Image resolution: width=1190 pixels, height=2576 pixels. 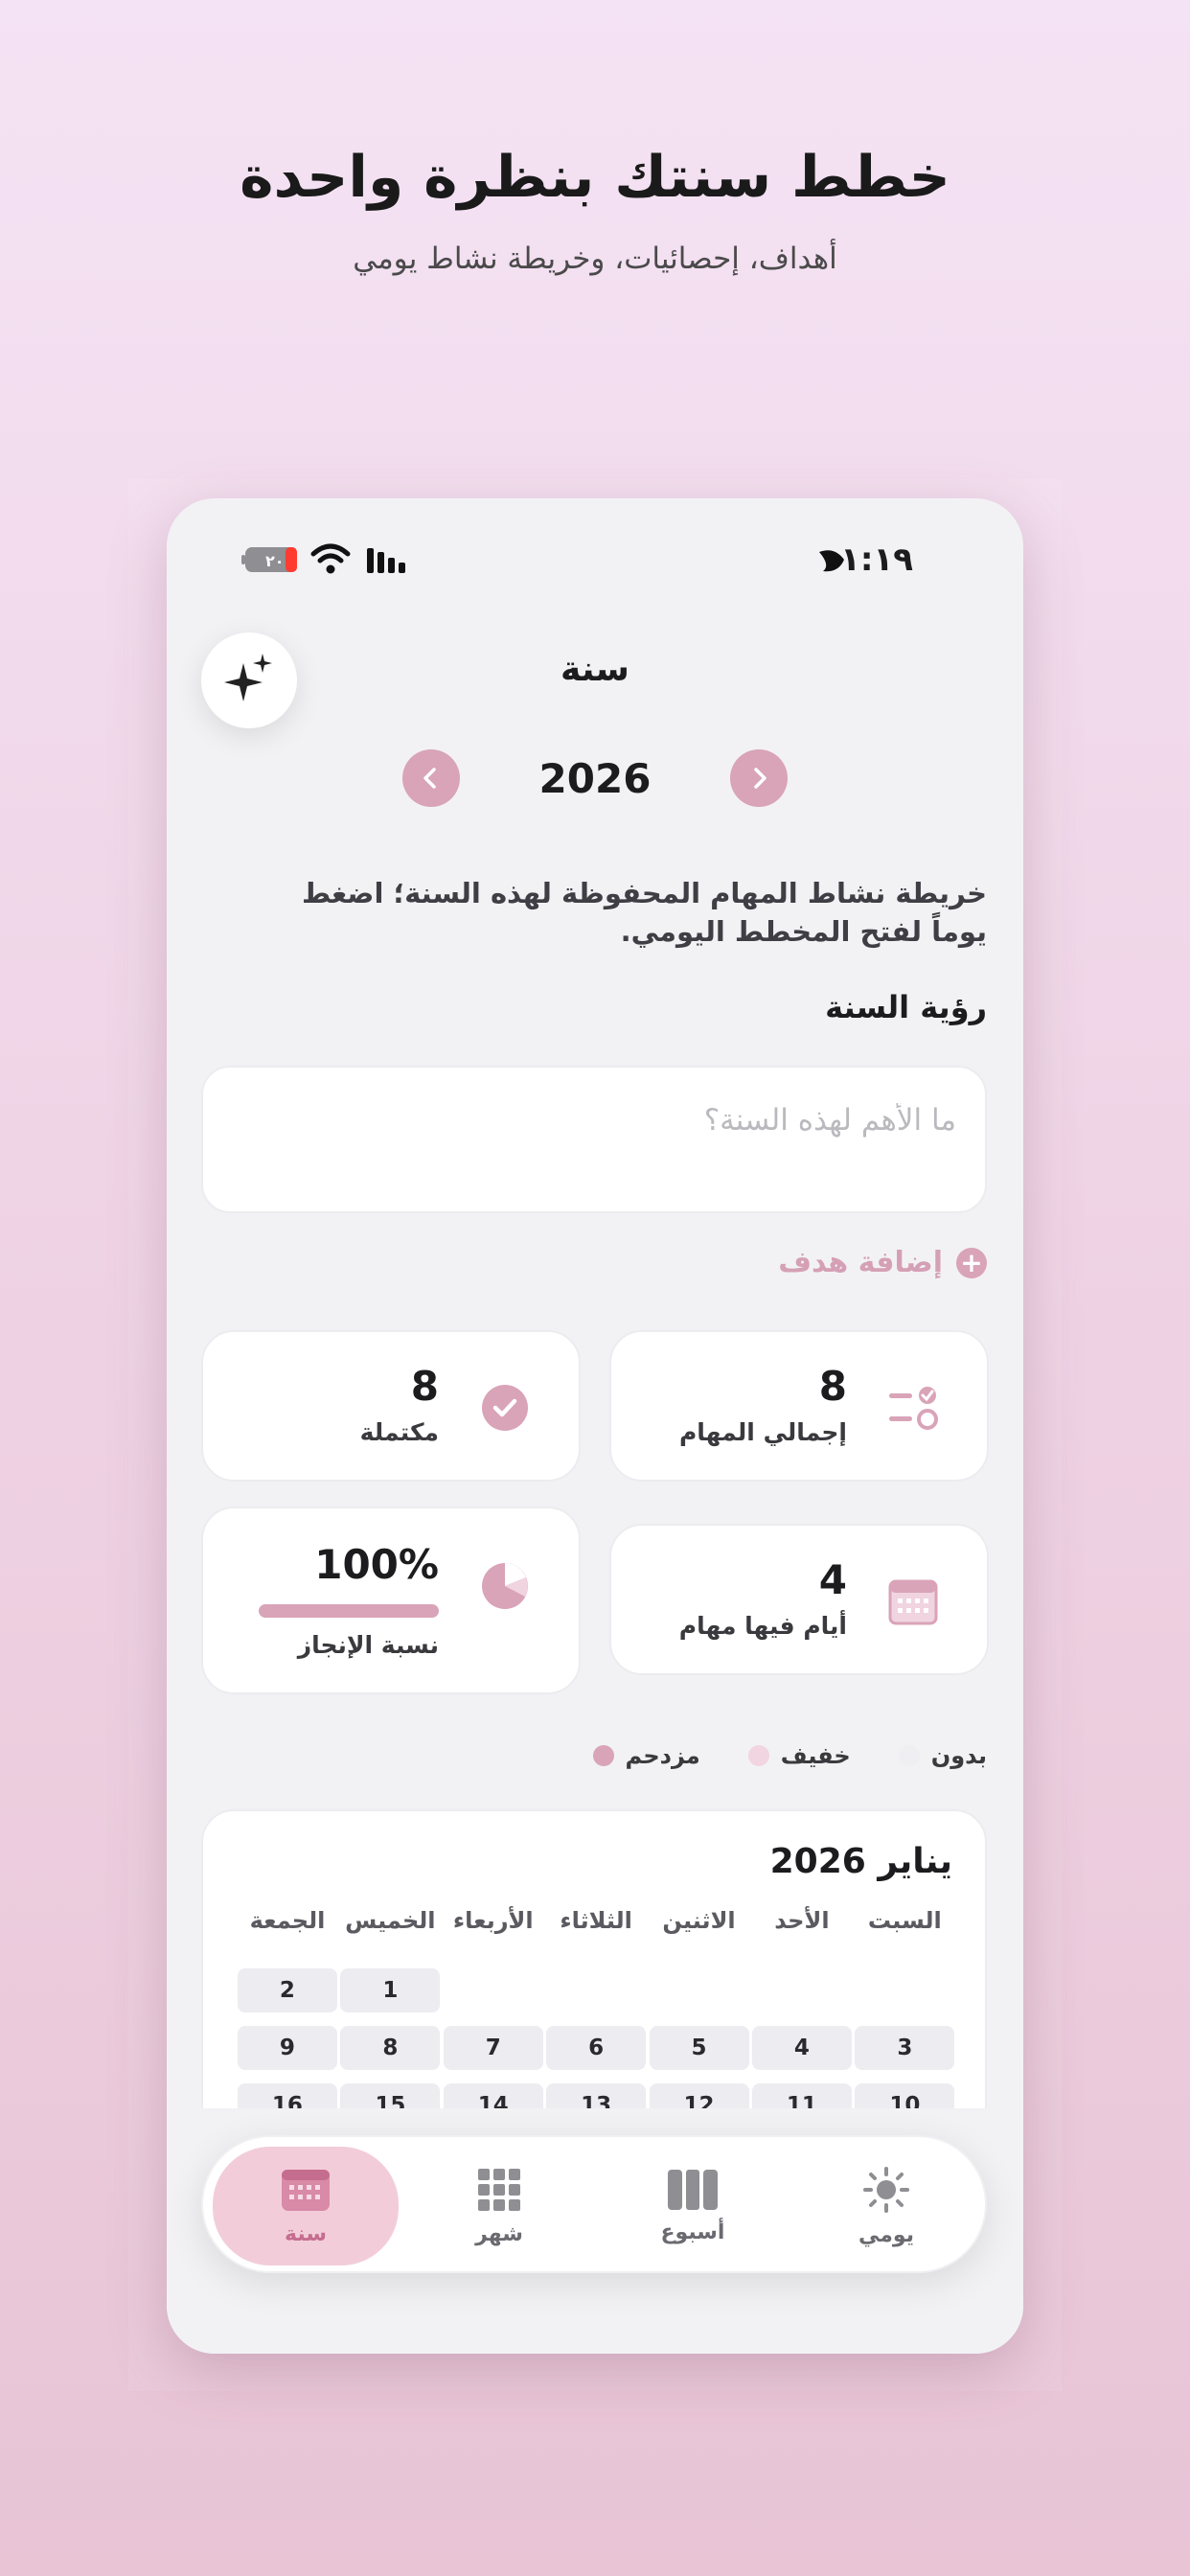 I want to click on battery-level: ٢٠, so click(x=275, y=561).